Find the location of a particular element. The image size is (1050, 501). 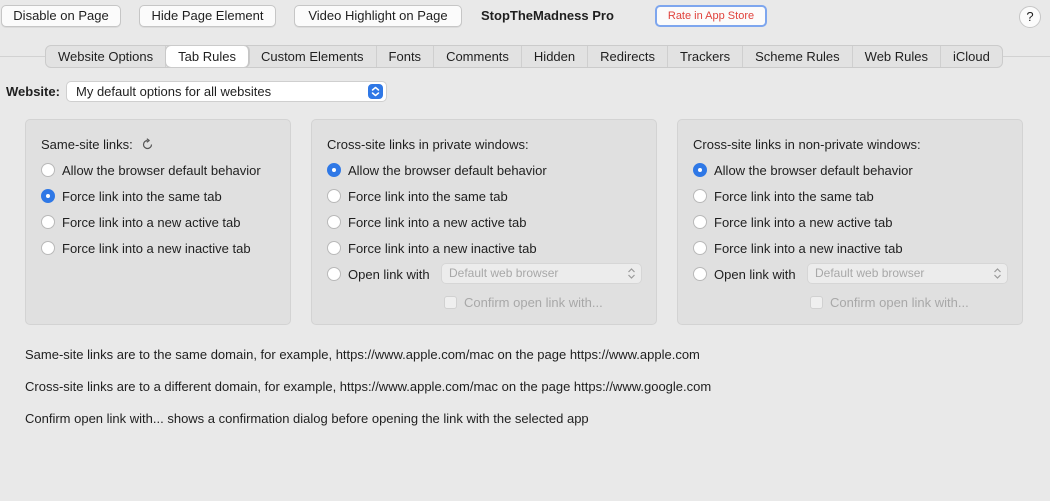

private-option-default: Allow the browser default behavior is located at coordinates (437, 170).